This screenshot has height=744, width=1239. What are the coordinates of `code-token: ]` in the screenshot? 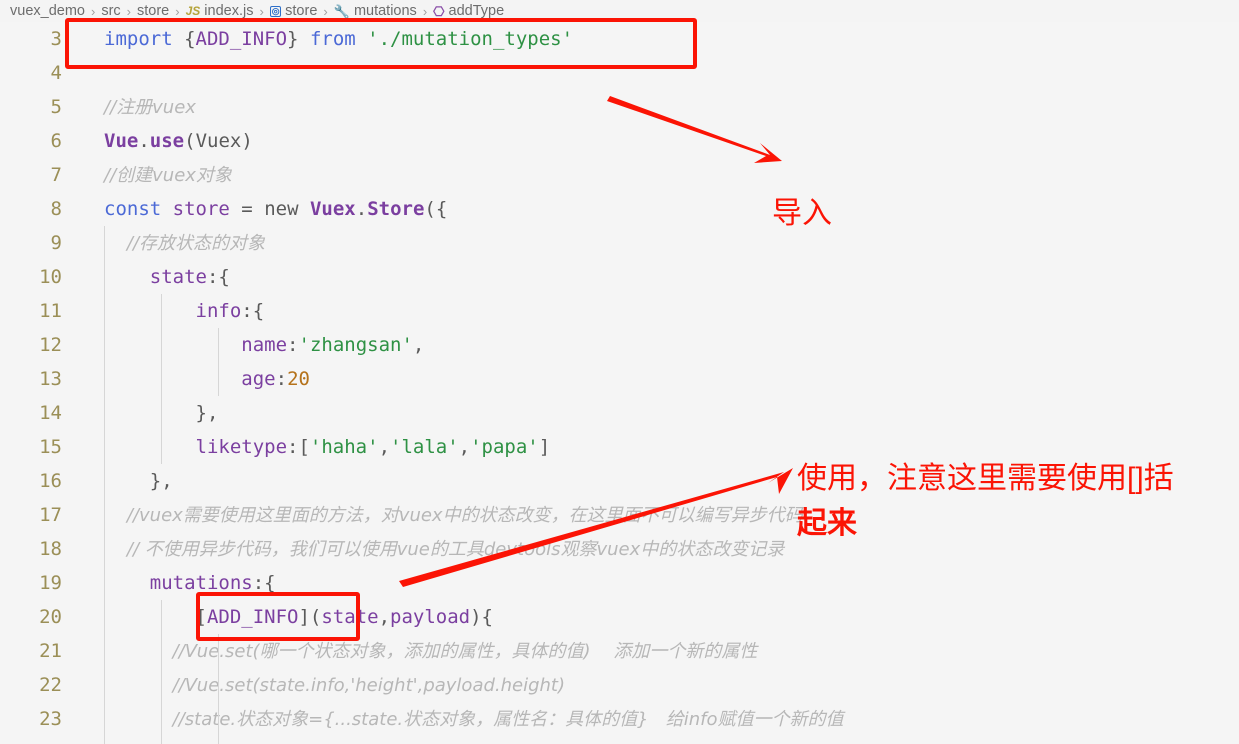 It's located at (544, 447).